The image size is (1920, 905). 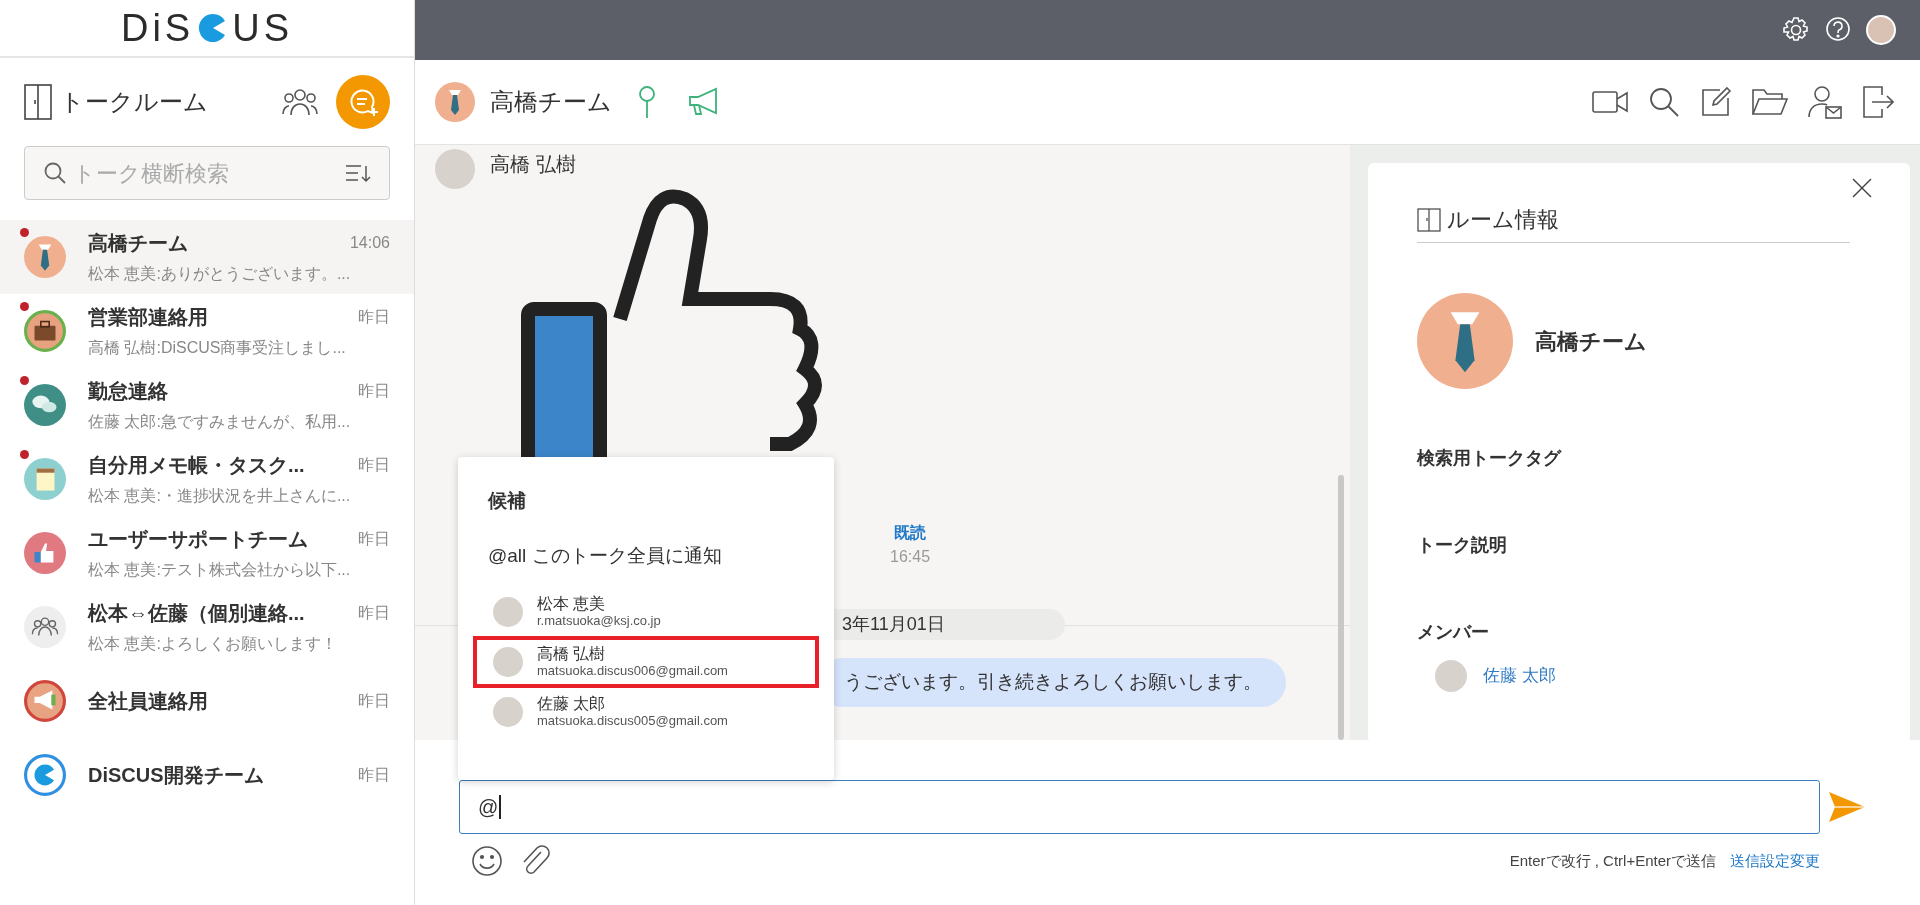 What do you see at coordinates (148, 317) in the screenshot?
I see `room-title: 営業部連絡用` at bounding box center [148, 317].